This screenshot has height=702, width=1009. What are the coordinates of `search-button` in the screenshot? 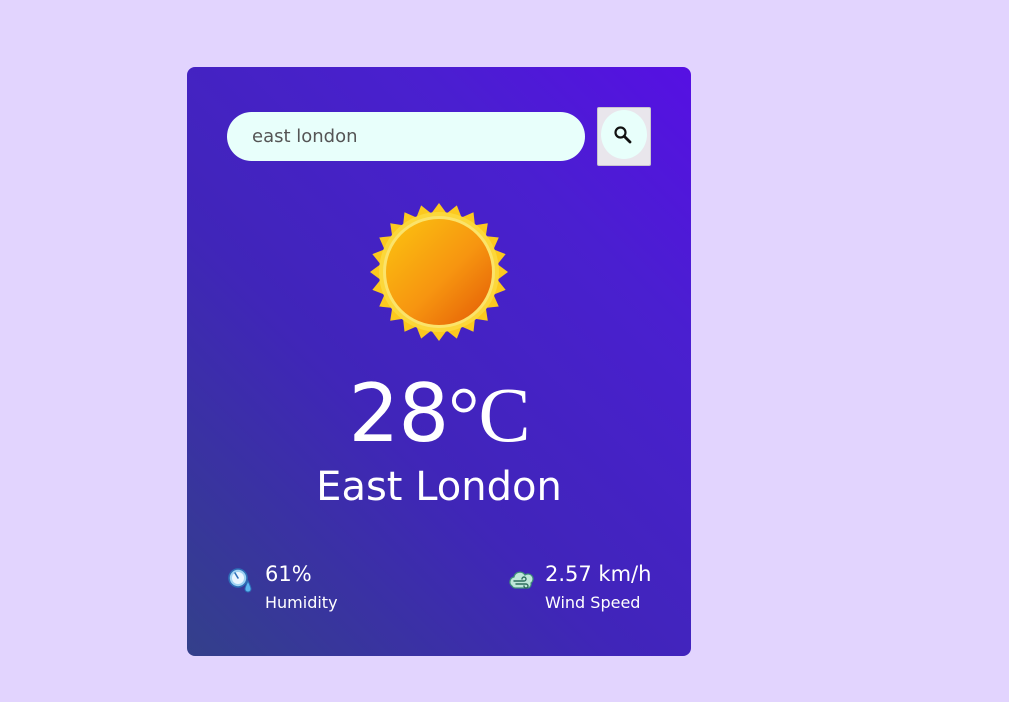 It's located at (624, 136).